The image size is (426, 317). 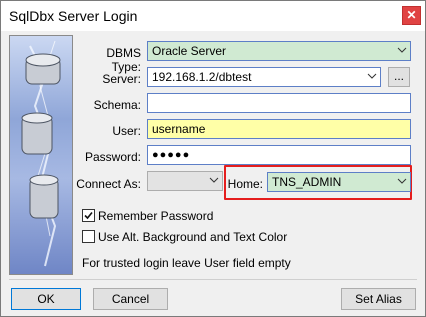 I want to click on home-label: Home:, so click(x=245, y=184).